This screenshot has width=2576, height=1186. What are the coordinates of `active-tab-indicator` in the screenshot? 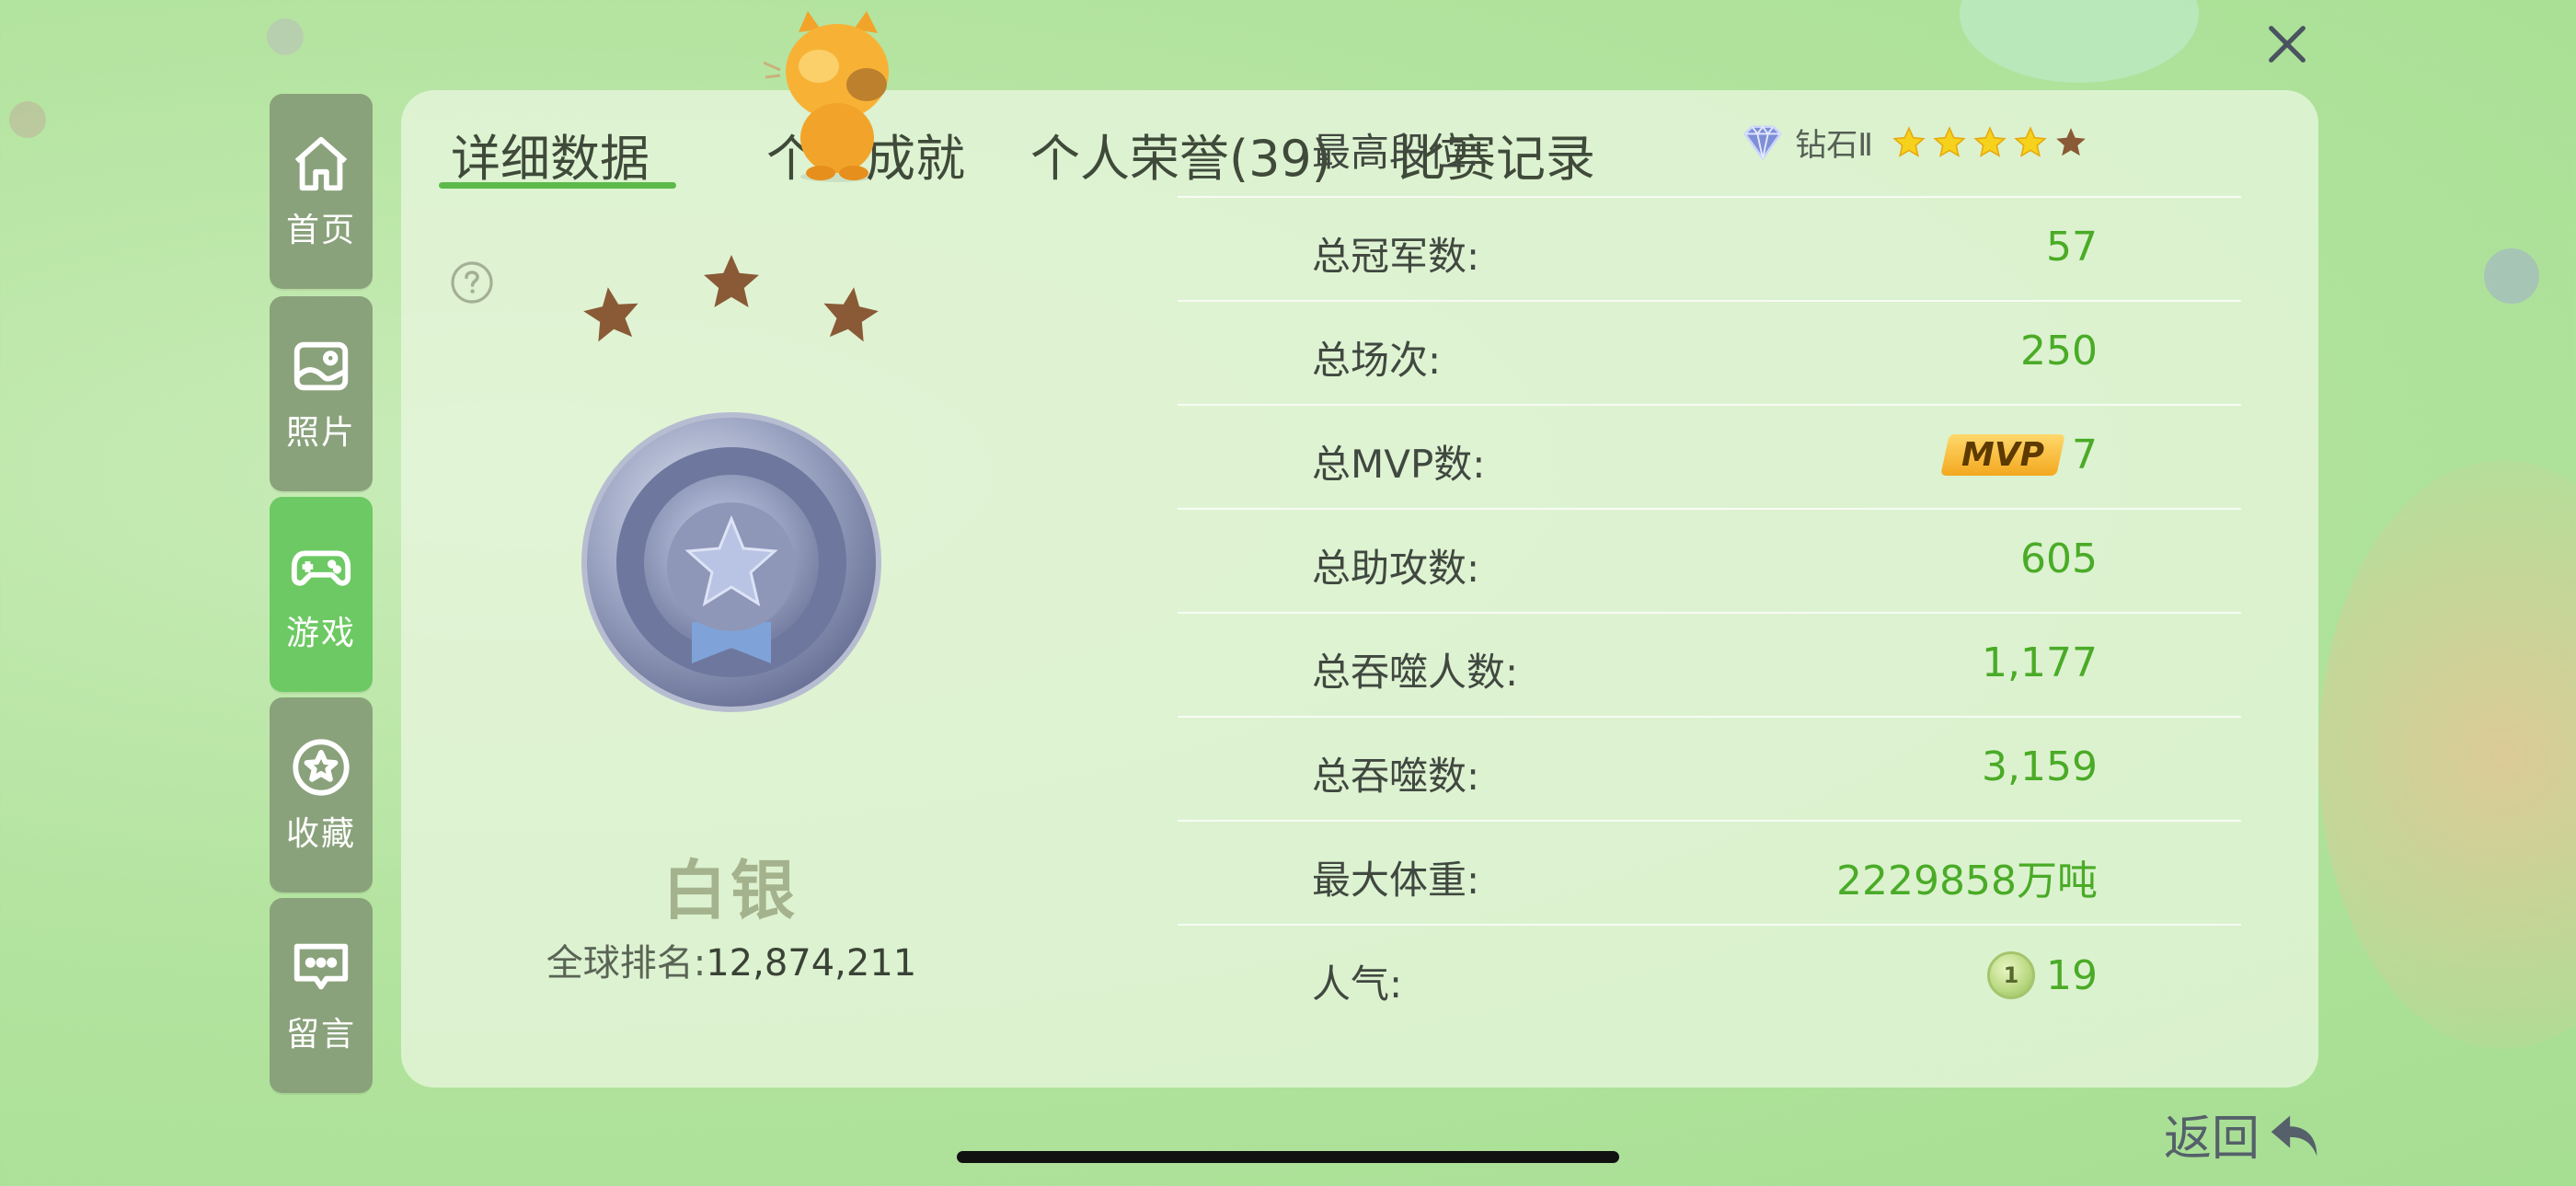 It's located at (557, 185).